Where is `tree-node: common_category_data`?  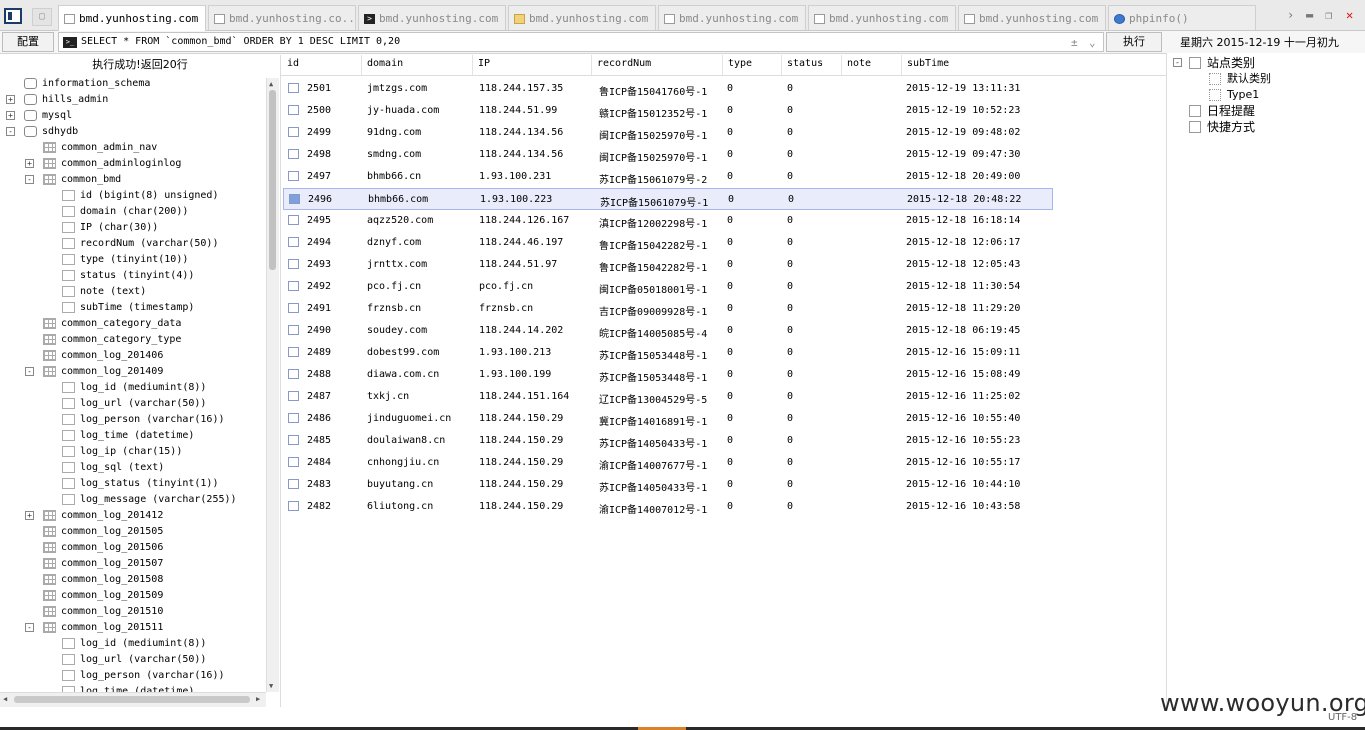 tree-node: common_category_data is located at coordinates (133, 324).